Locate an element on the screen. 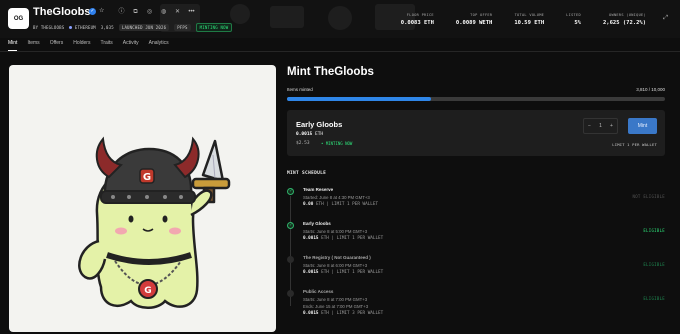 This screenshot has height=334, width=680. stat-label: LISTED is located at coordinates (573, 15).